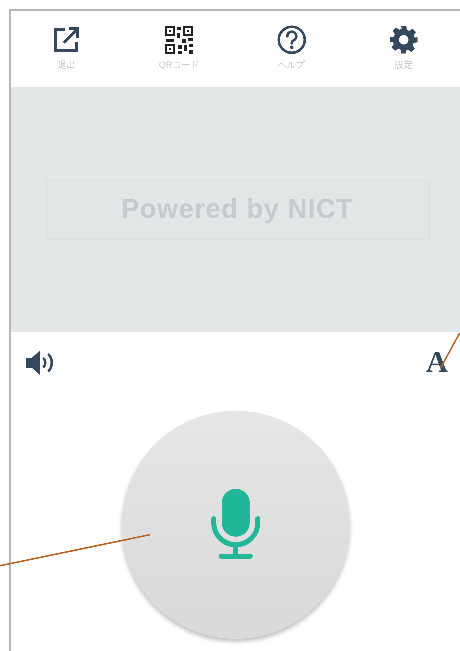  What do you see at coordinates (291, 40) in the screenshot?
I see `help-icon` at bounding box center [291, 40].